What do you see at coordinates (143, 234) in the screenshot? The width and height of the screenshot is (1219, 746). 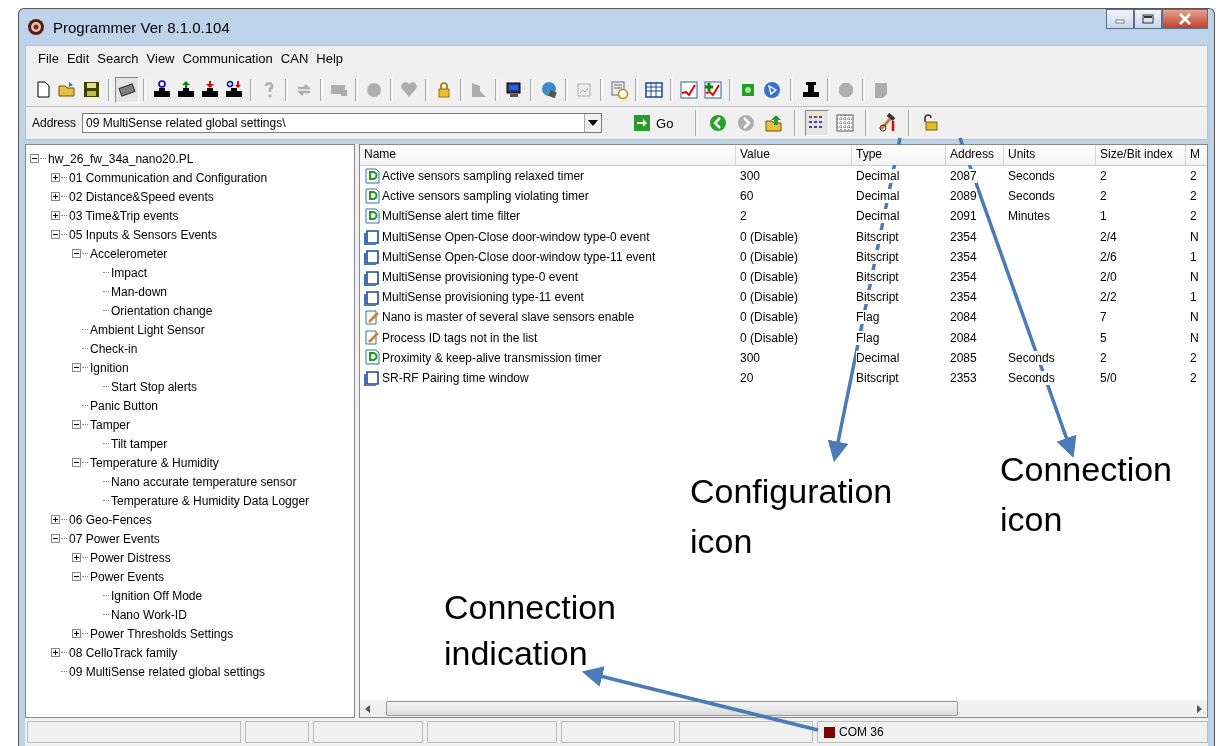 I see `tree-item: 05 Inputs & Sensors Events` at bounding box center [143, 234].